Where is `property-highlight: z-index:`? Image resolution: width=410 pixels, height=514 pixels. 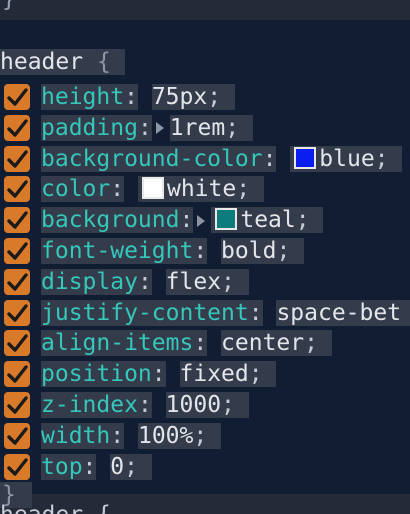
property-highlight: z-index: is located at coordinates (96, 404).